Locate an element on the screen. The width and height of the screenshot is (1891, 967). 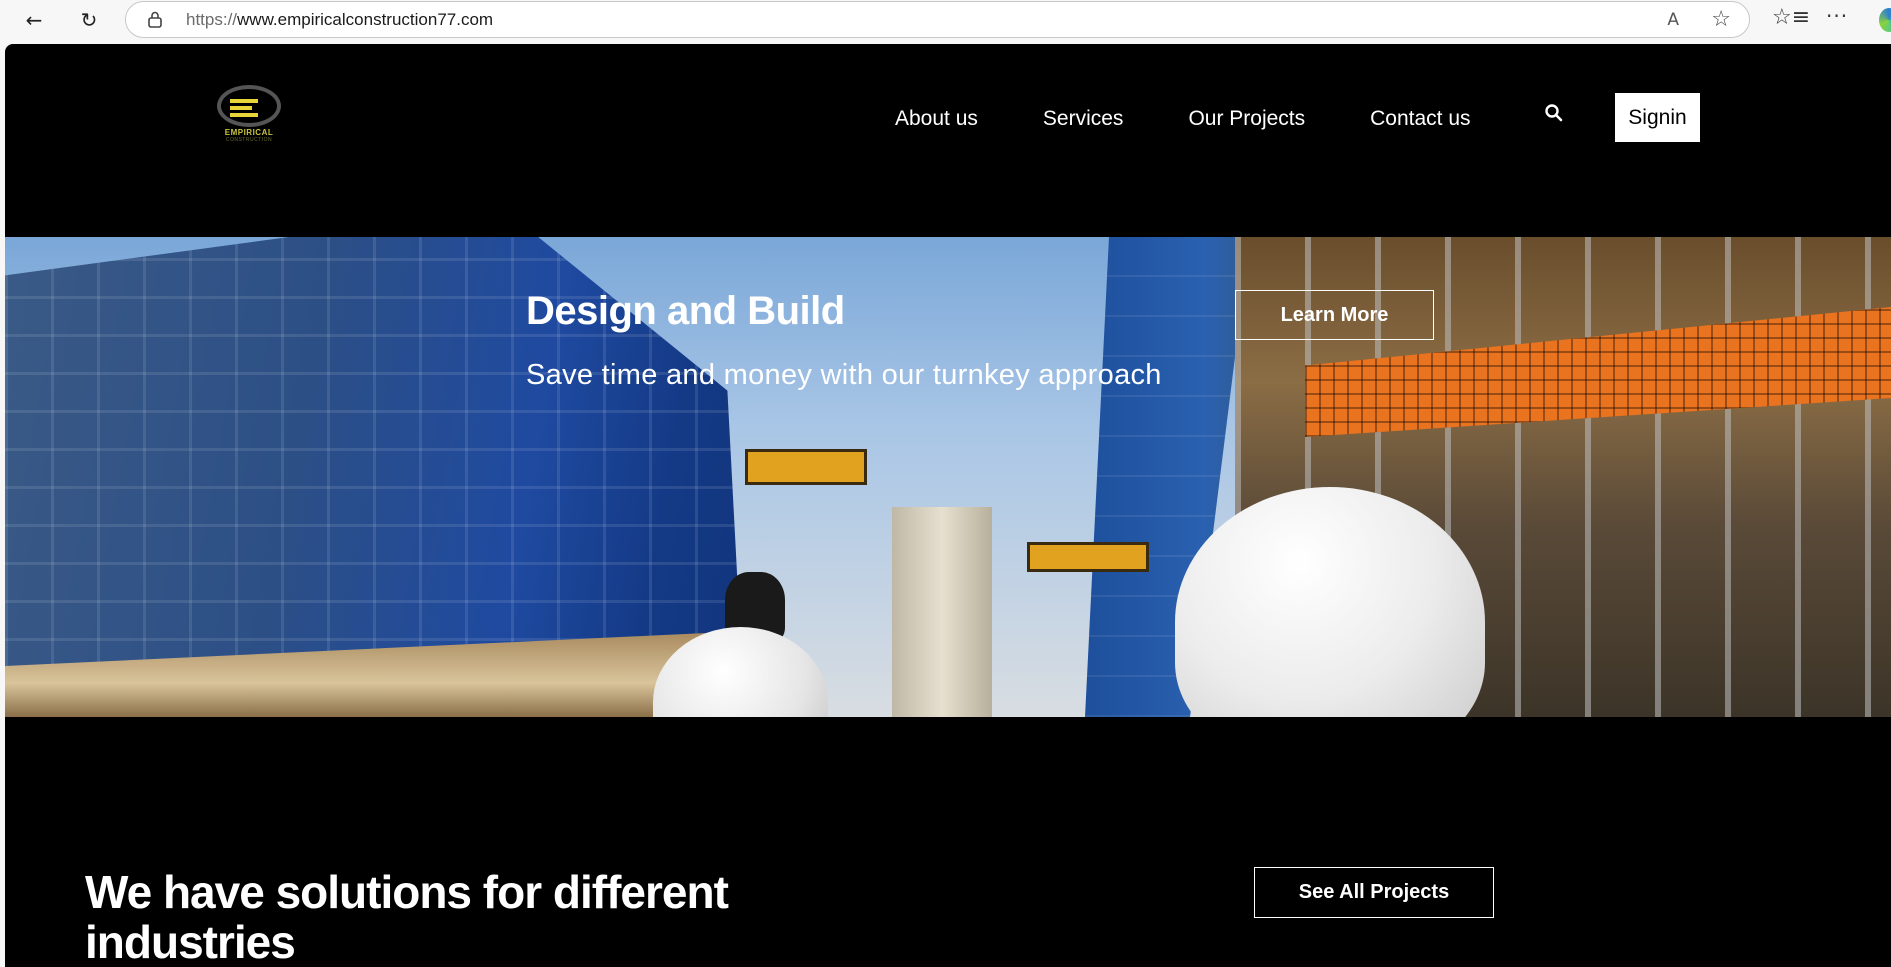
url-text: https://www.empiricalconstruction77.com is located at coordinates (339, 20).